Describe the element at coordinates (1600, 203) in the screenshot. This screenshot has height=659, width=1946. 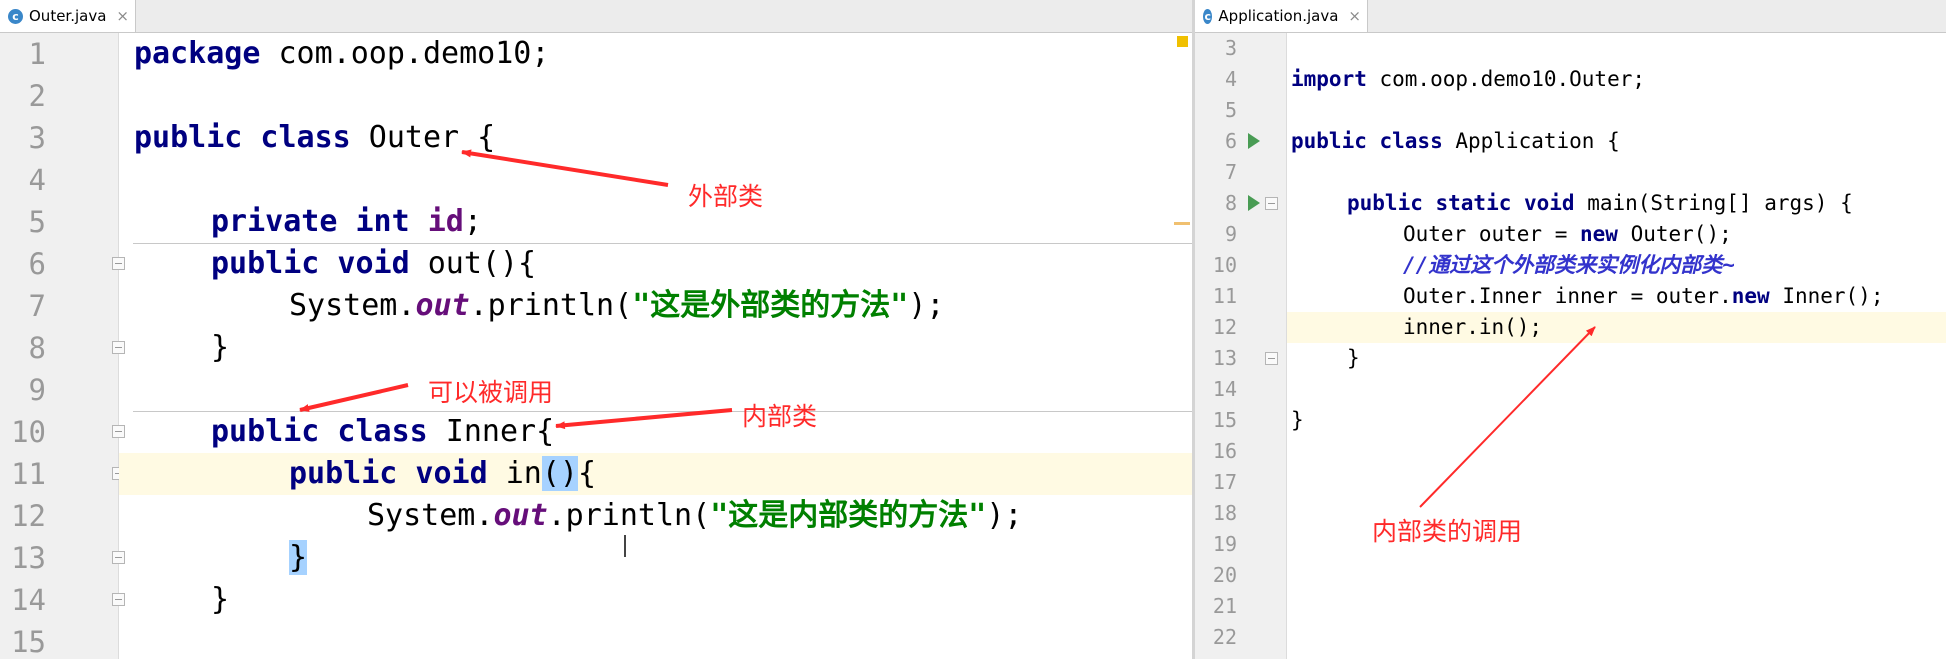
I see `code-line-8: public static void main(String[] args) {` at that location.